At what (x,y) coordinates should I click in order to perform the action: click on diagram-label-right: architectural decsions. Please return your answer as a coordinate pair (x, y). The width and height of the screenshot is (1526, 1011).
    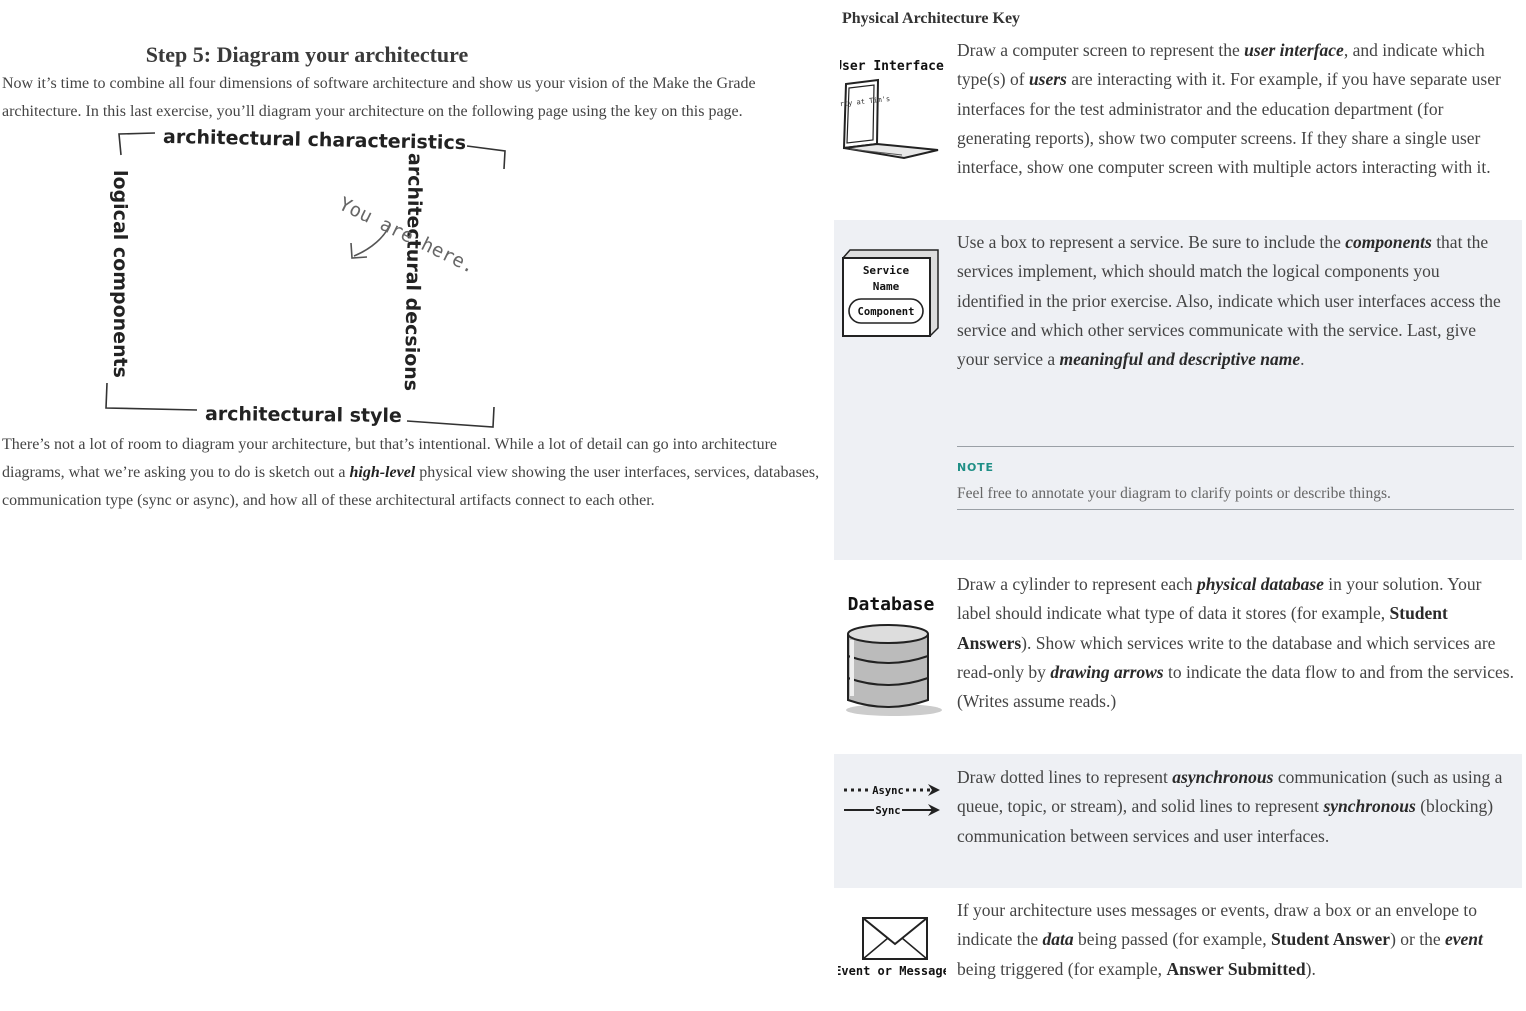
    Looking at the image, I should click on (413, 272).